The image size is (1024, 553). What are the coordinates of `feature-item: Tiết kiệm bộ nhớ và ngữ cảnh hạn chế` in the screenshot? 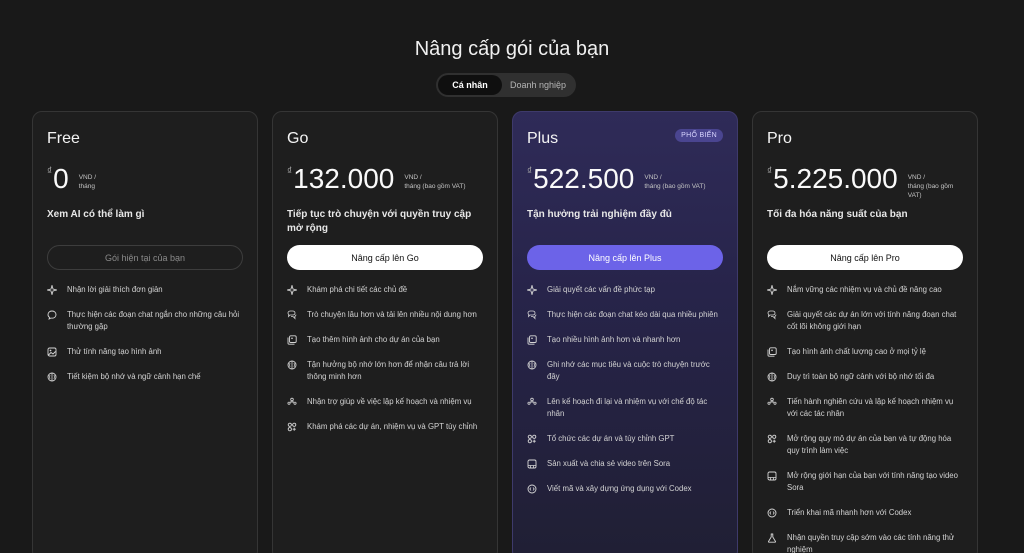 It's located at (145, 377).